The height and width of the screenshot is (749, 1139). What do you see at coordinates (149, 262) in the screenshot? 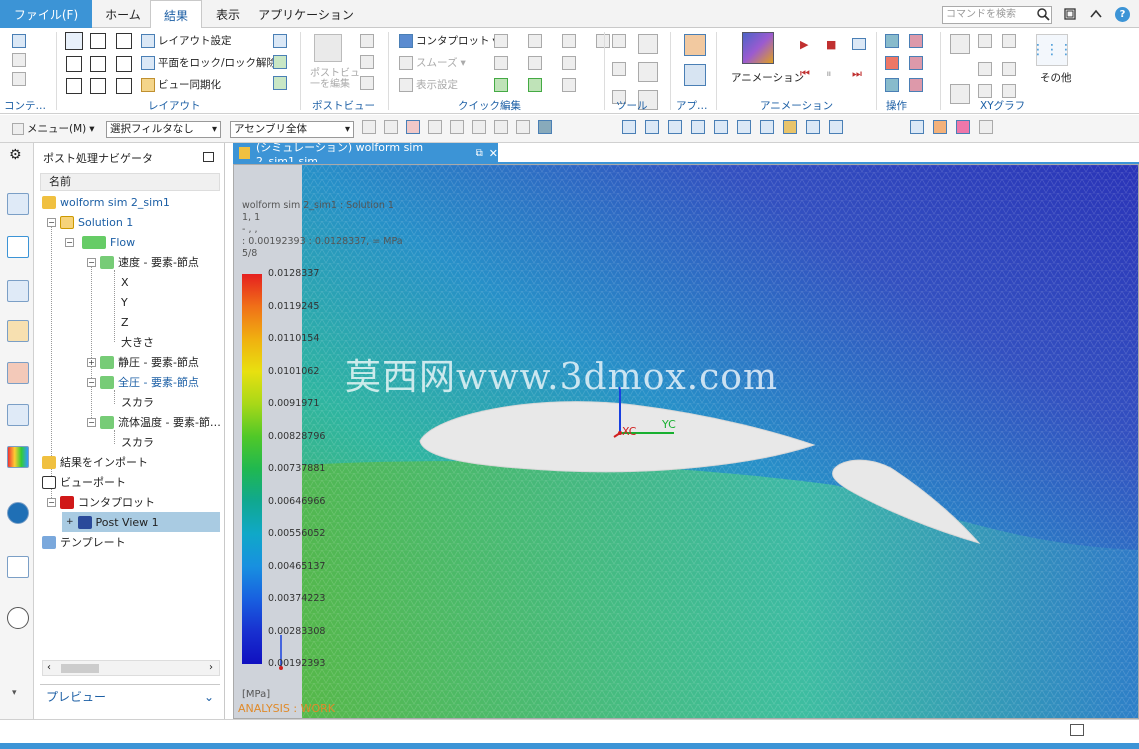
I see `tree-item-velocity: 速度 - 要素-節点` at bounding box center [149, 262].